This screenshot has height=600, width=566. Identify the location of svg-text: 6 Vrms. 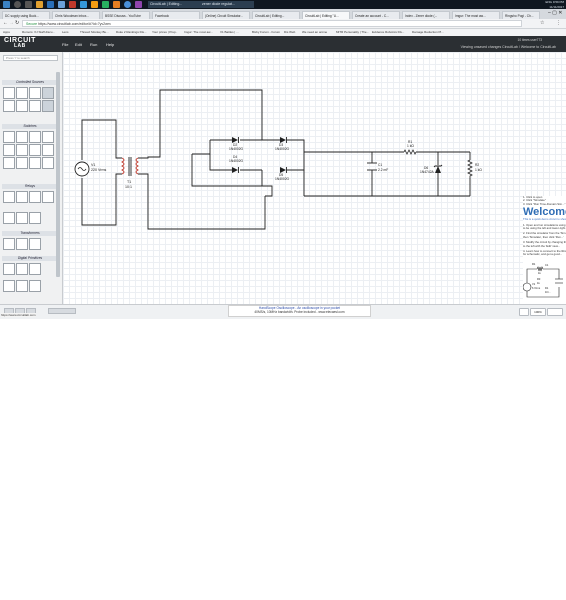
(536, 288).